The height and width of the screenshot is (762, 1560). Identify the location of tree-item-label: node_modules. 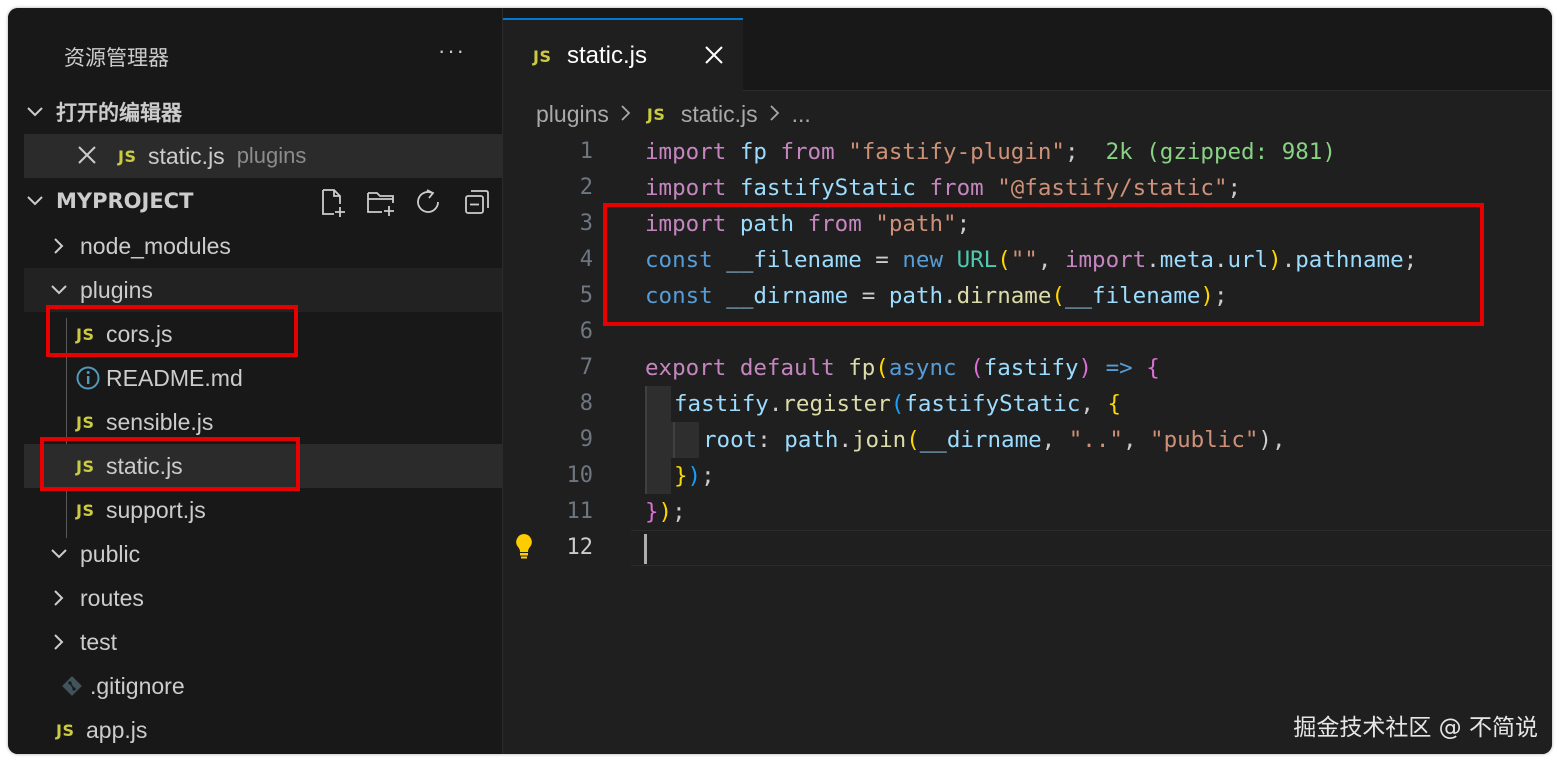
(155, 245).